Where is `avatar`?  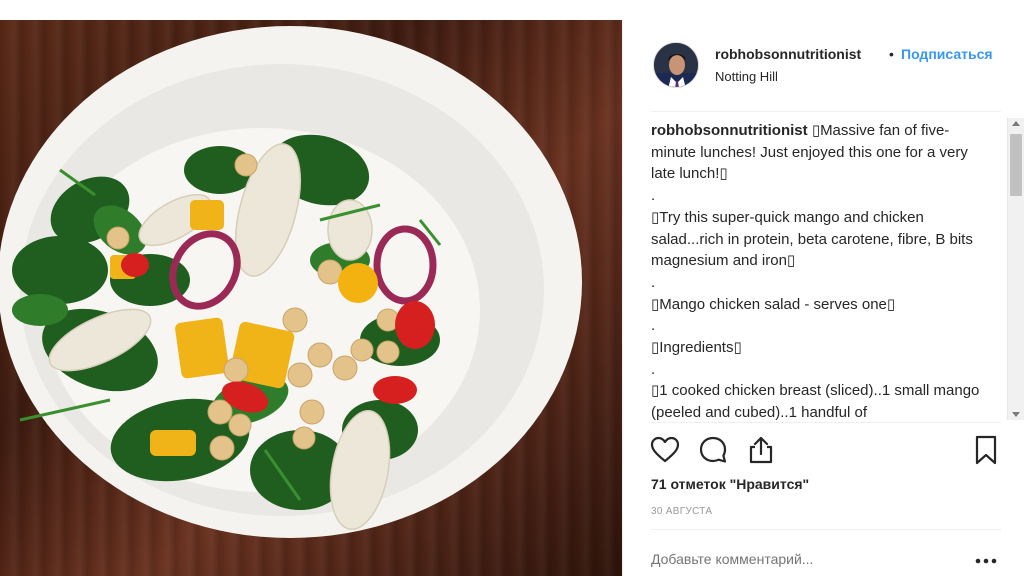
avatar is located at coordinates (676, 65).